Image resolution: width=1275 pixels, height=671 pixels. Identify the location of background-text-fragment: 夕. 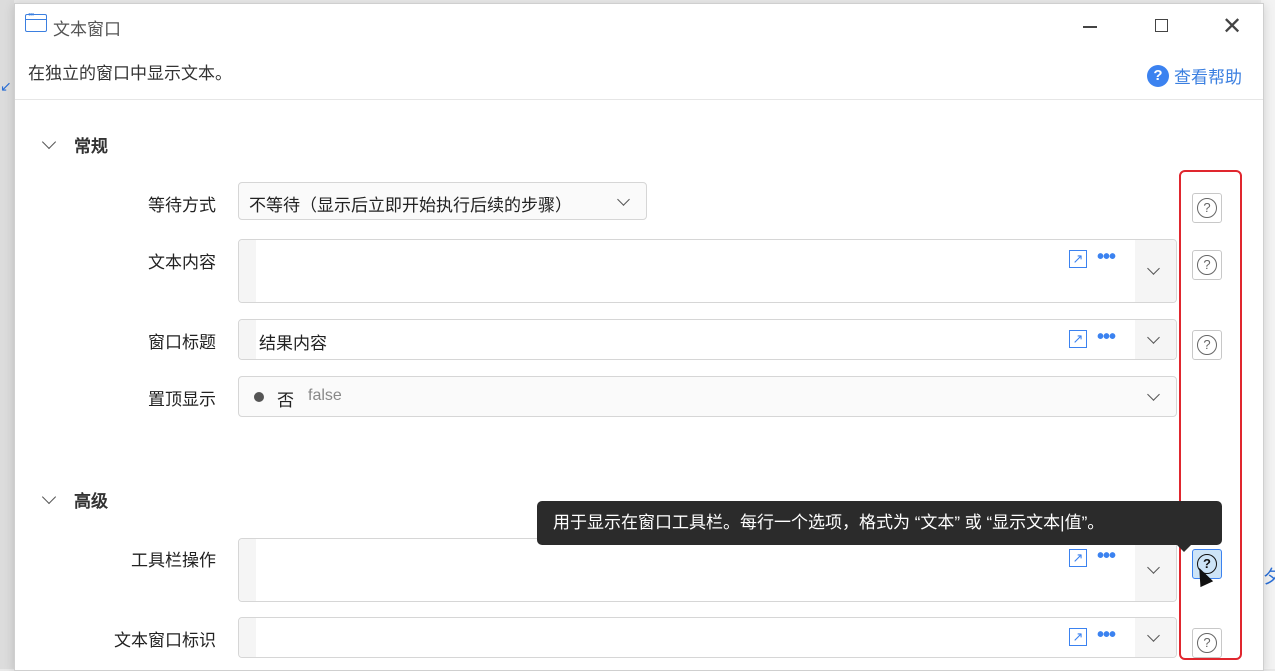
(1269, 577).